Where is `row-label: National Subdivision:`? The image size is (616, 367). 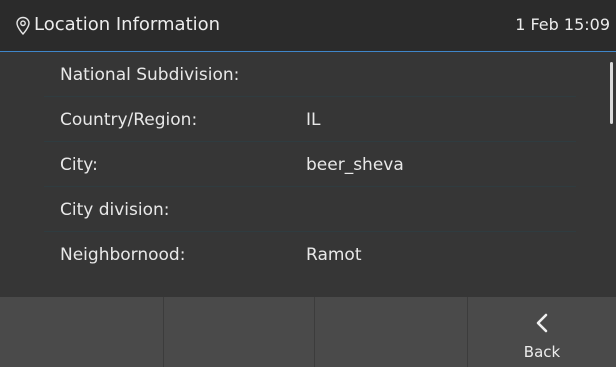 row-label: National Subdivision: is located at coordinates (150, 75).